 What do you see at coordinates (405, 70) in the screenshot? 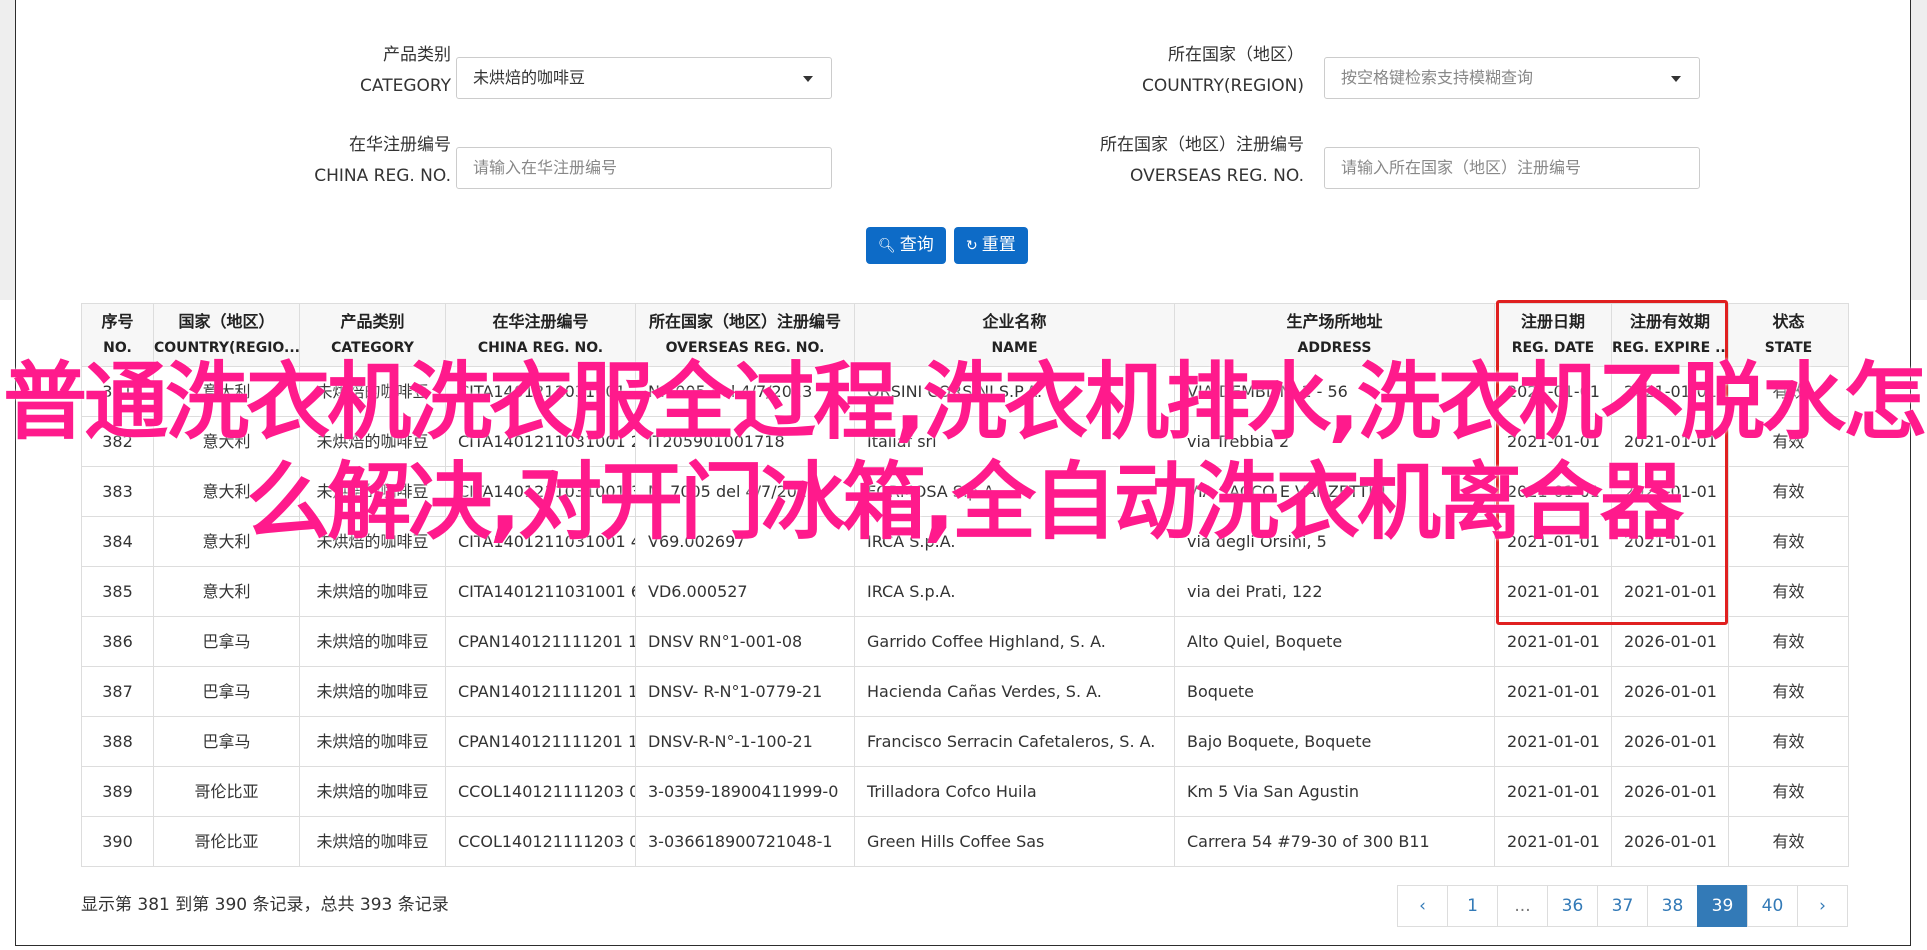
I see `category-label: 产品类别 CATEGORY` at bounding box center [405, 70].